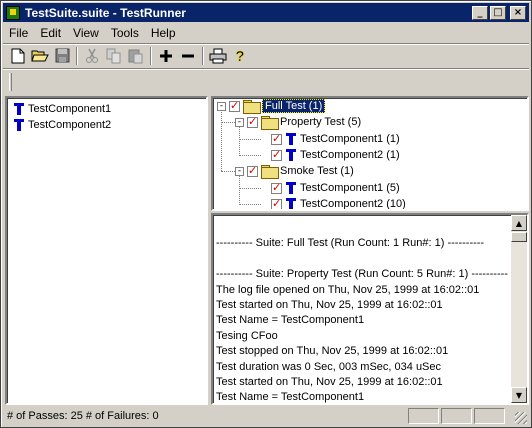 This screenshot has height=428, width=532. I want to click on tree-node-component: TestComponent2 (1), so click(335, 155).